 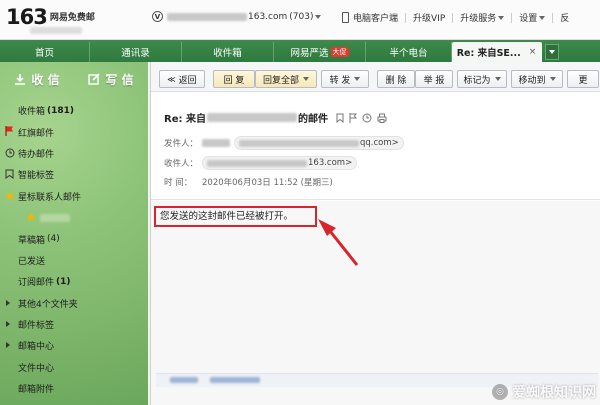 What do you see at coordinates (36, 368) in the screenshot?
I see `folder-label: 文件中心` at bounding box center [36, 368].